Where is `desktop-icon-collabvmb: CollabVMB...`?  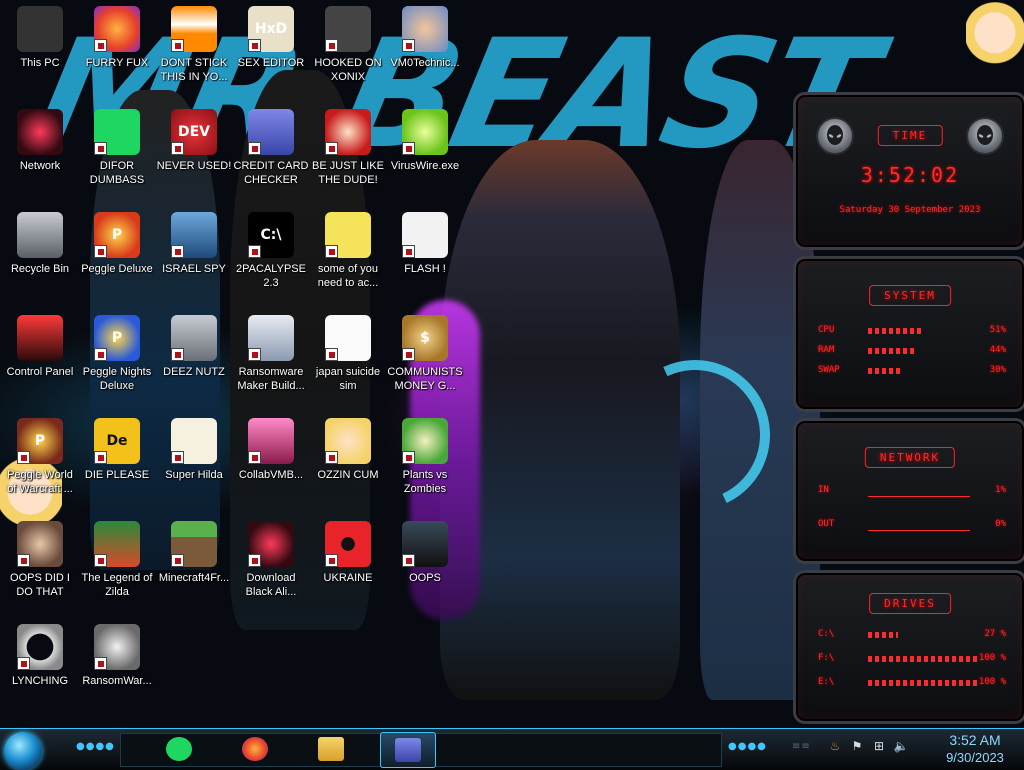 desktop-icon-collabvmb: CollabVMB... is located at coordinates (271, 450).